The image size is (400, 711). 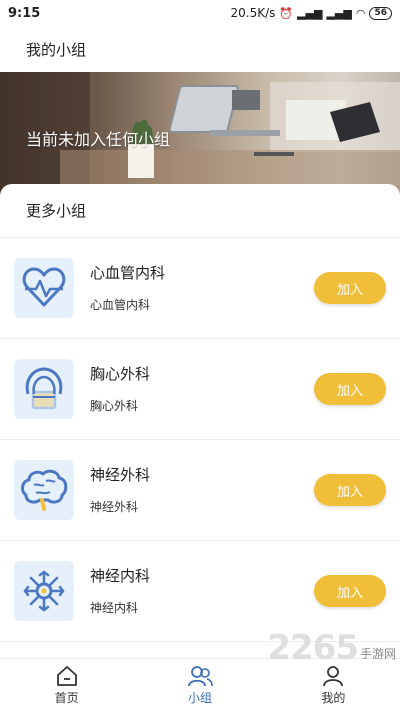 I want to click on signal-icon: ▂▄▆, so click(x=310, y=13).